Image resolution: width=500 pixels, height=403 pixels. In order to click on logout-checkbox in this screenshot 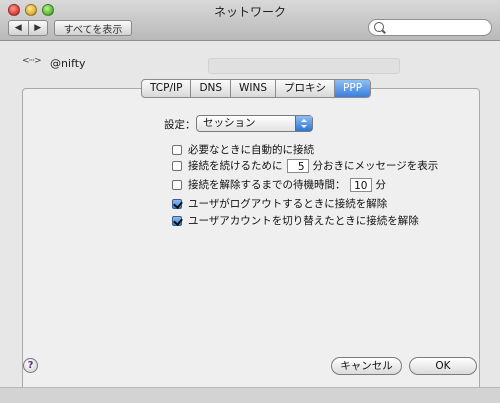, I will do `click(177, 203)`.